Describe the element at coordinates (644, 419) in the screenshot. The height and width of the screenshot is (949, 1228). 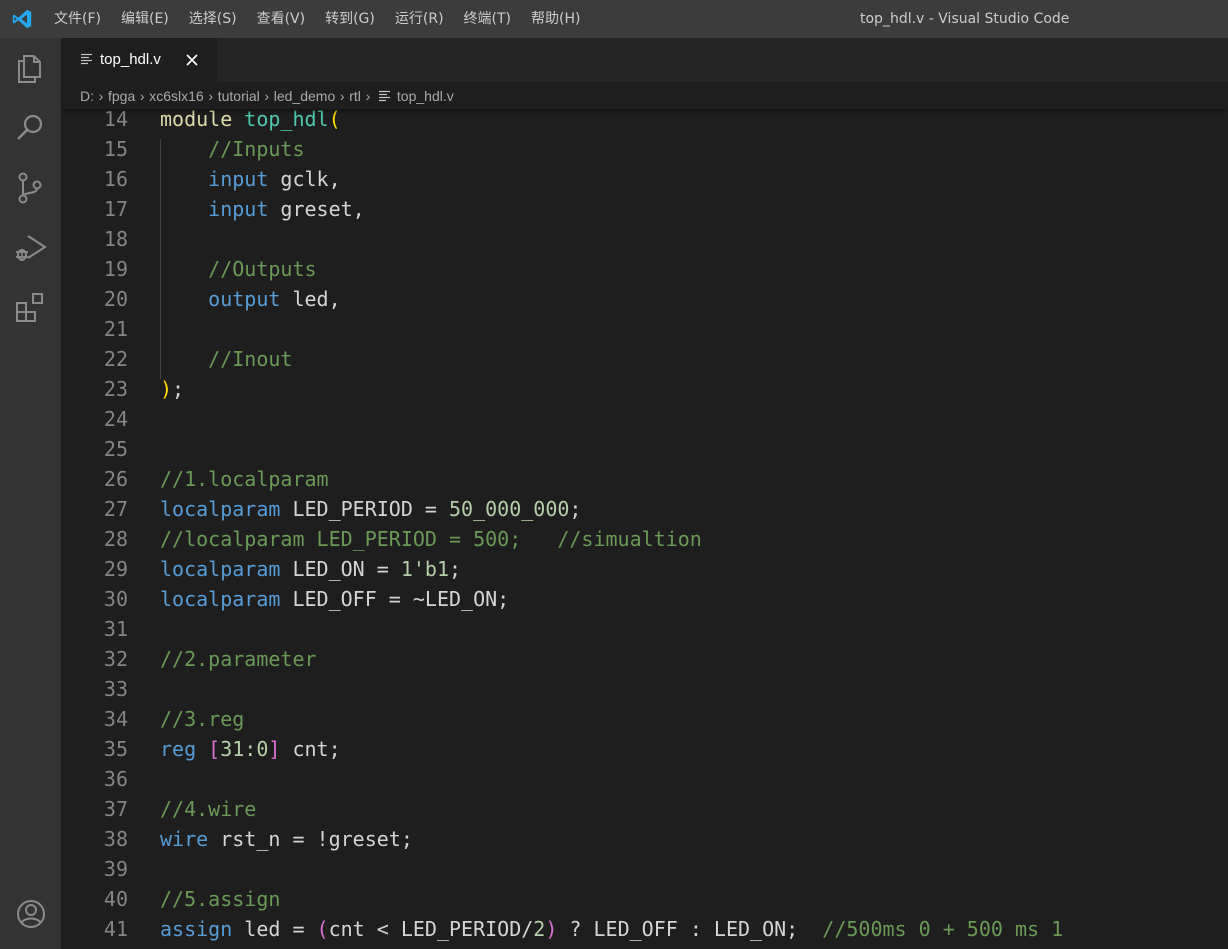
I see `code-line: 24` at that location.